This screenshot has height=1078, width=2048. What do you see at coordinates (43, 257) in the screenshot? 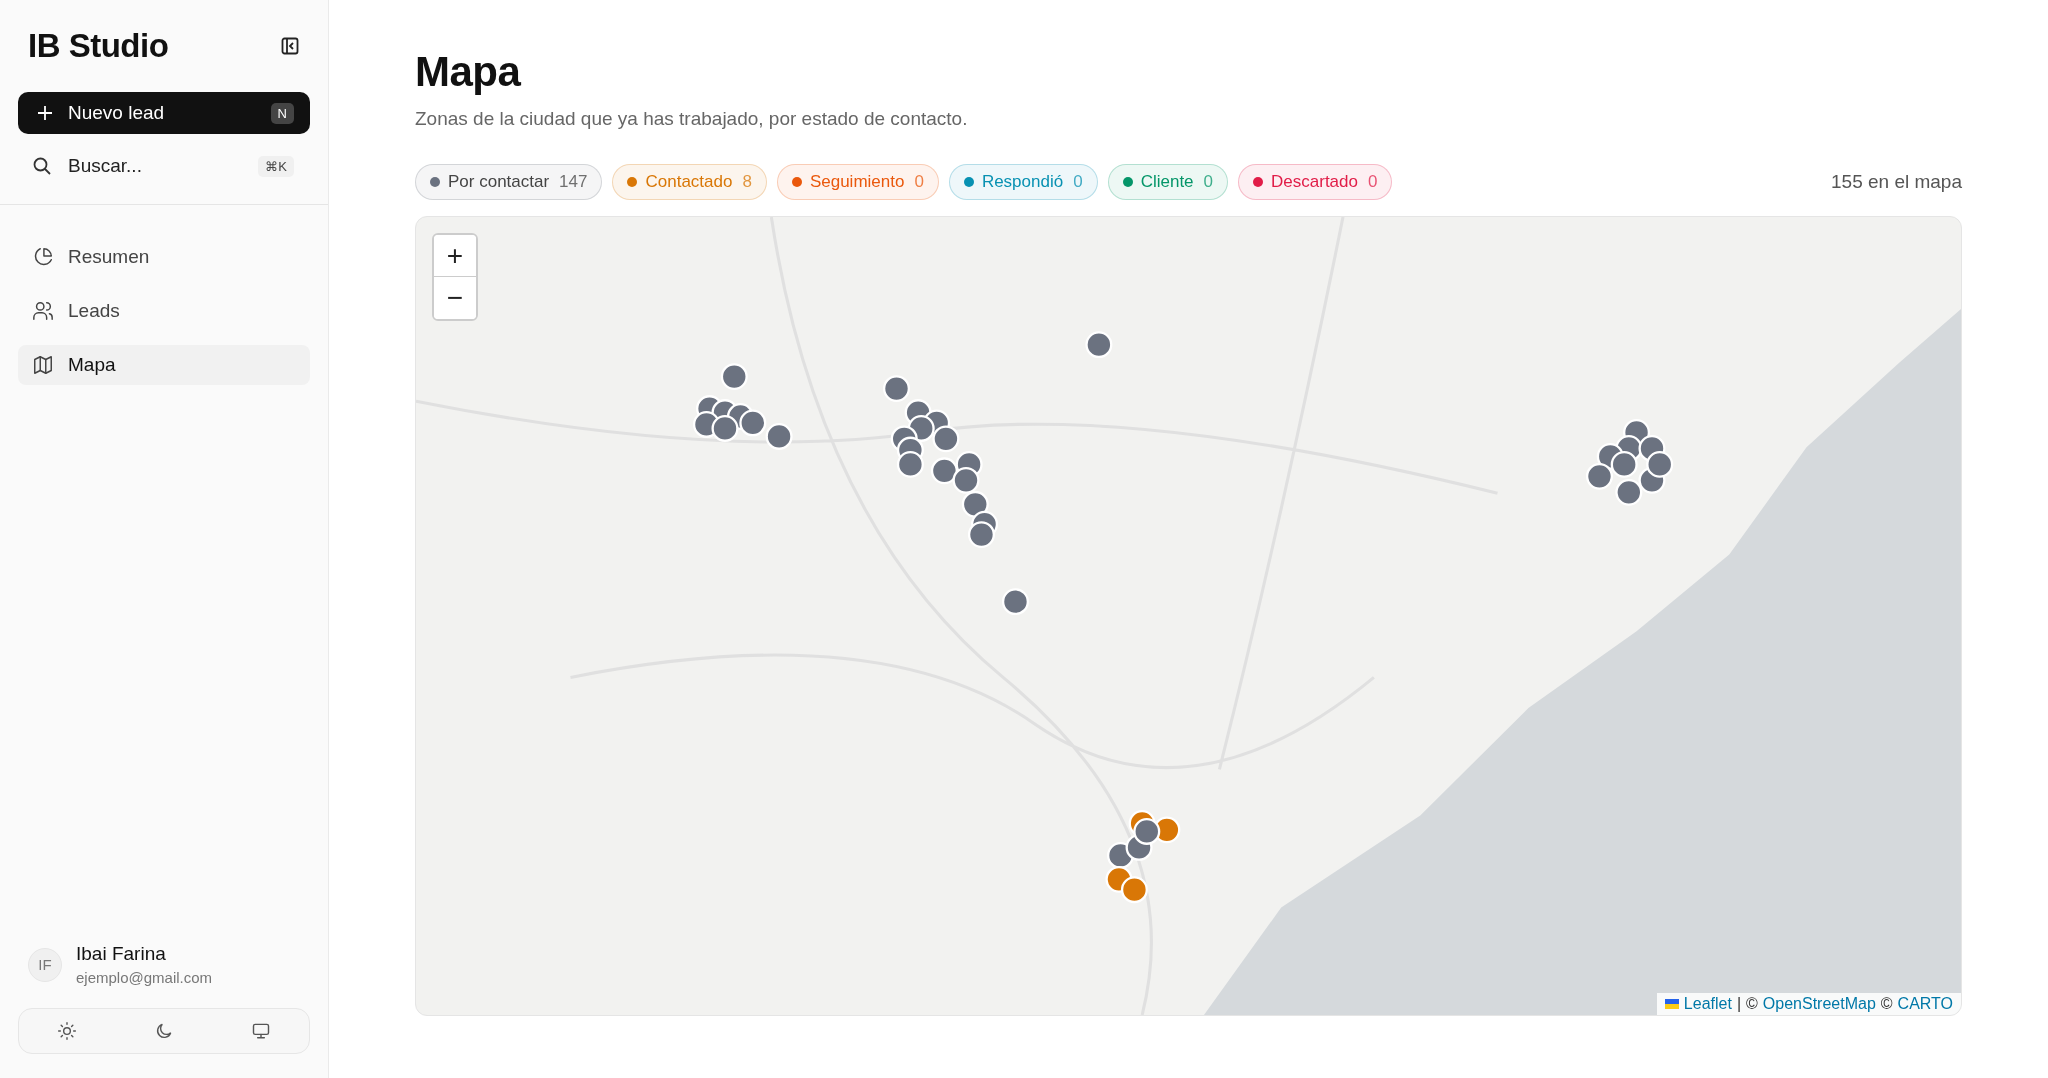
I see `pie-chart-icon` at bounding box center [43, 257].